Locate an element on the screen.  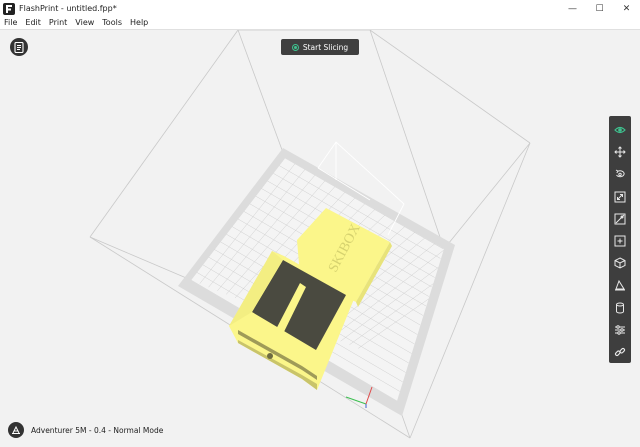
filament-spool-icon is located at coordinates (620, 308).